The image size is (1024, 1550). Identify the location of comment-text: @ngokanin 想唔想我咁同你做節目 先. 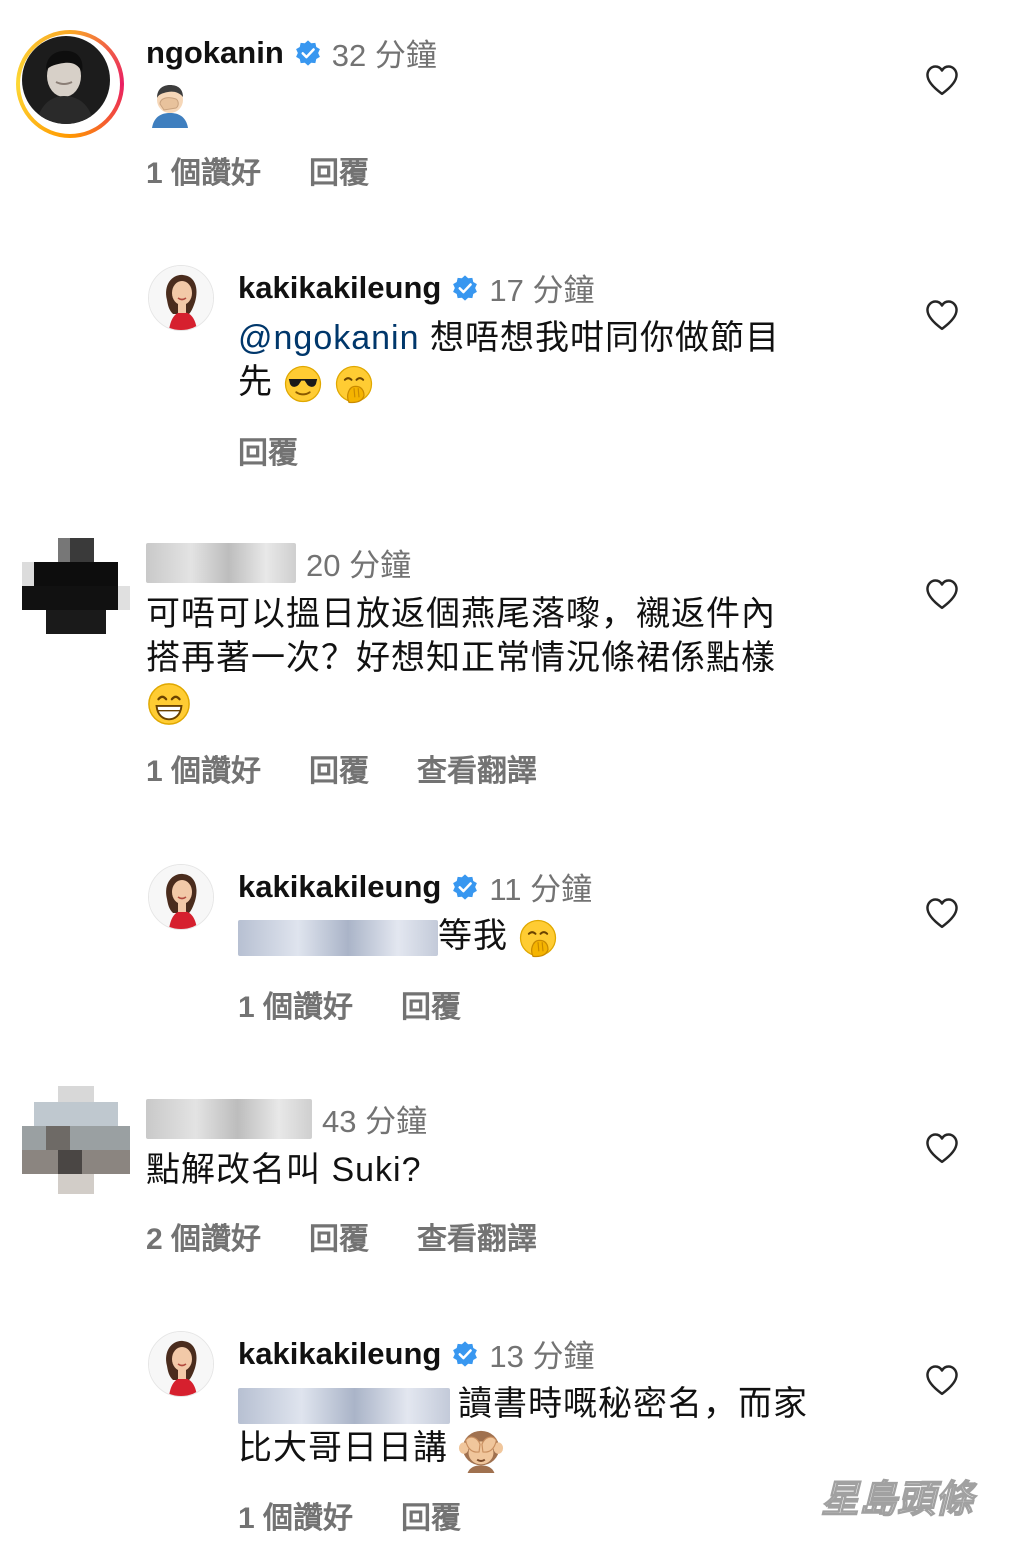
(548, 360).